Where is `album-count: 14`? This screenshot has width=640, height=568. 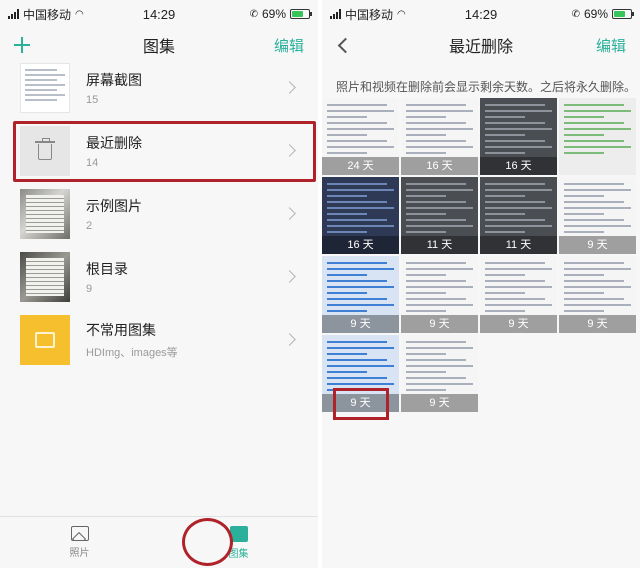
album-count: 14 is located at coordinates (92, 162).